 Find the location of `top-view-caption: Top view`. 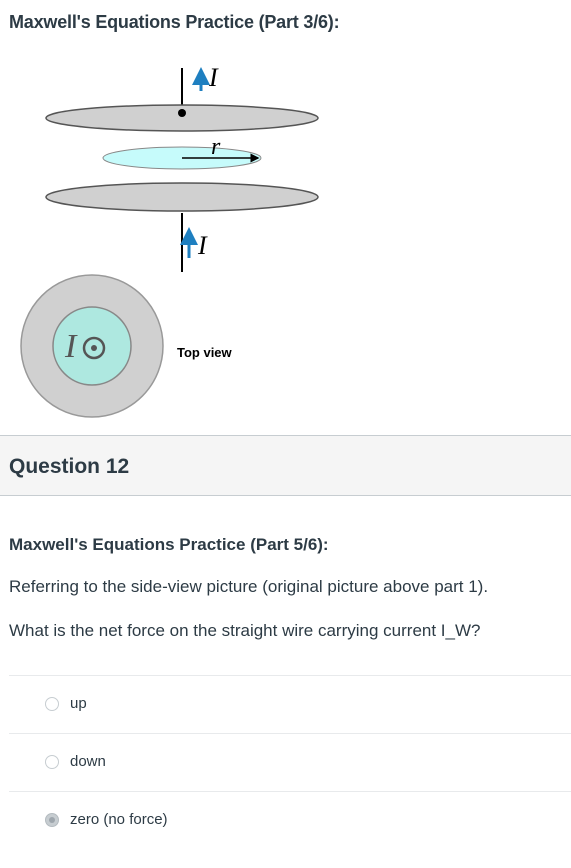

top-view-caption: Top view is located at coordinates (205, 352).